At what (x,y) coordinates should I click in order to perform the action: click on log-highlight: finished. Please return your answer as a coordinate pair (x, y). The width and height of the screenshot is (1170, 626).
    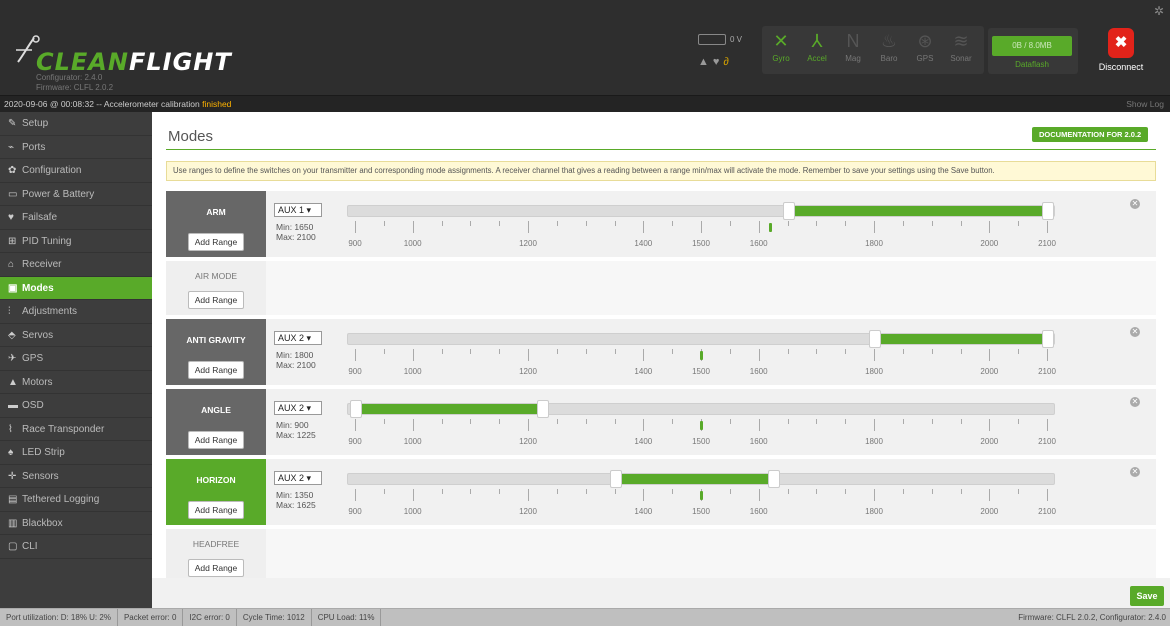
    Looking at the image, I should click on (217, 104).